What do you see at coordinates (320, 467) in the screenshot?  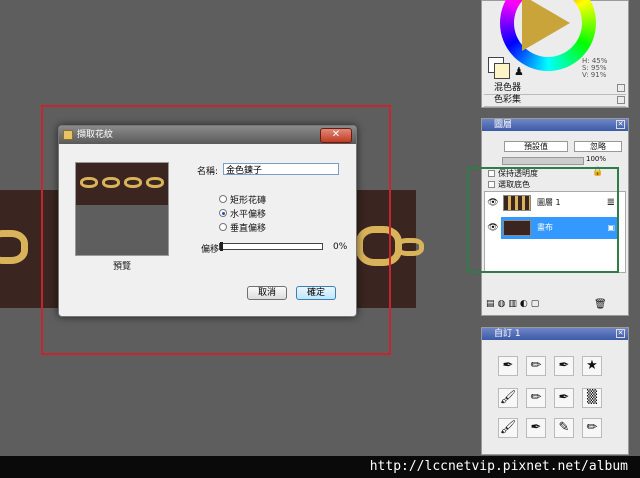 I see `watermark-bar: http://lccnetvip.pixnet.net/album` at bounding box center [320, 467].